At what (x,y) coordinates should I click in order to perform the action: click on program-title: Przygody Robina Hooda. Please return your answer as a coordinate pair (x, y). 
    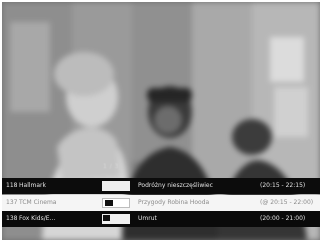
    Looking at the image, I should click on (174, 202).